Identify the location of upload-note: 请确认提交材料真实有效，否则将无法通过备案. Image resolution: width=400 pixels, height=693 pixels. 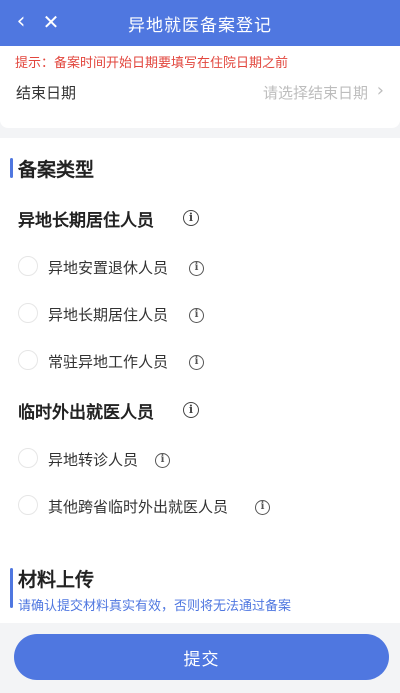
(155, 606).